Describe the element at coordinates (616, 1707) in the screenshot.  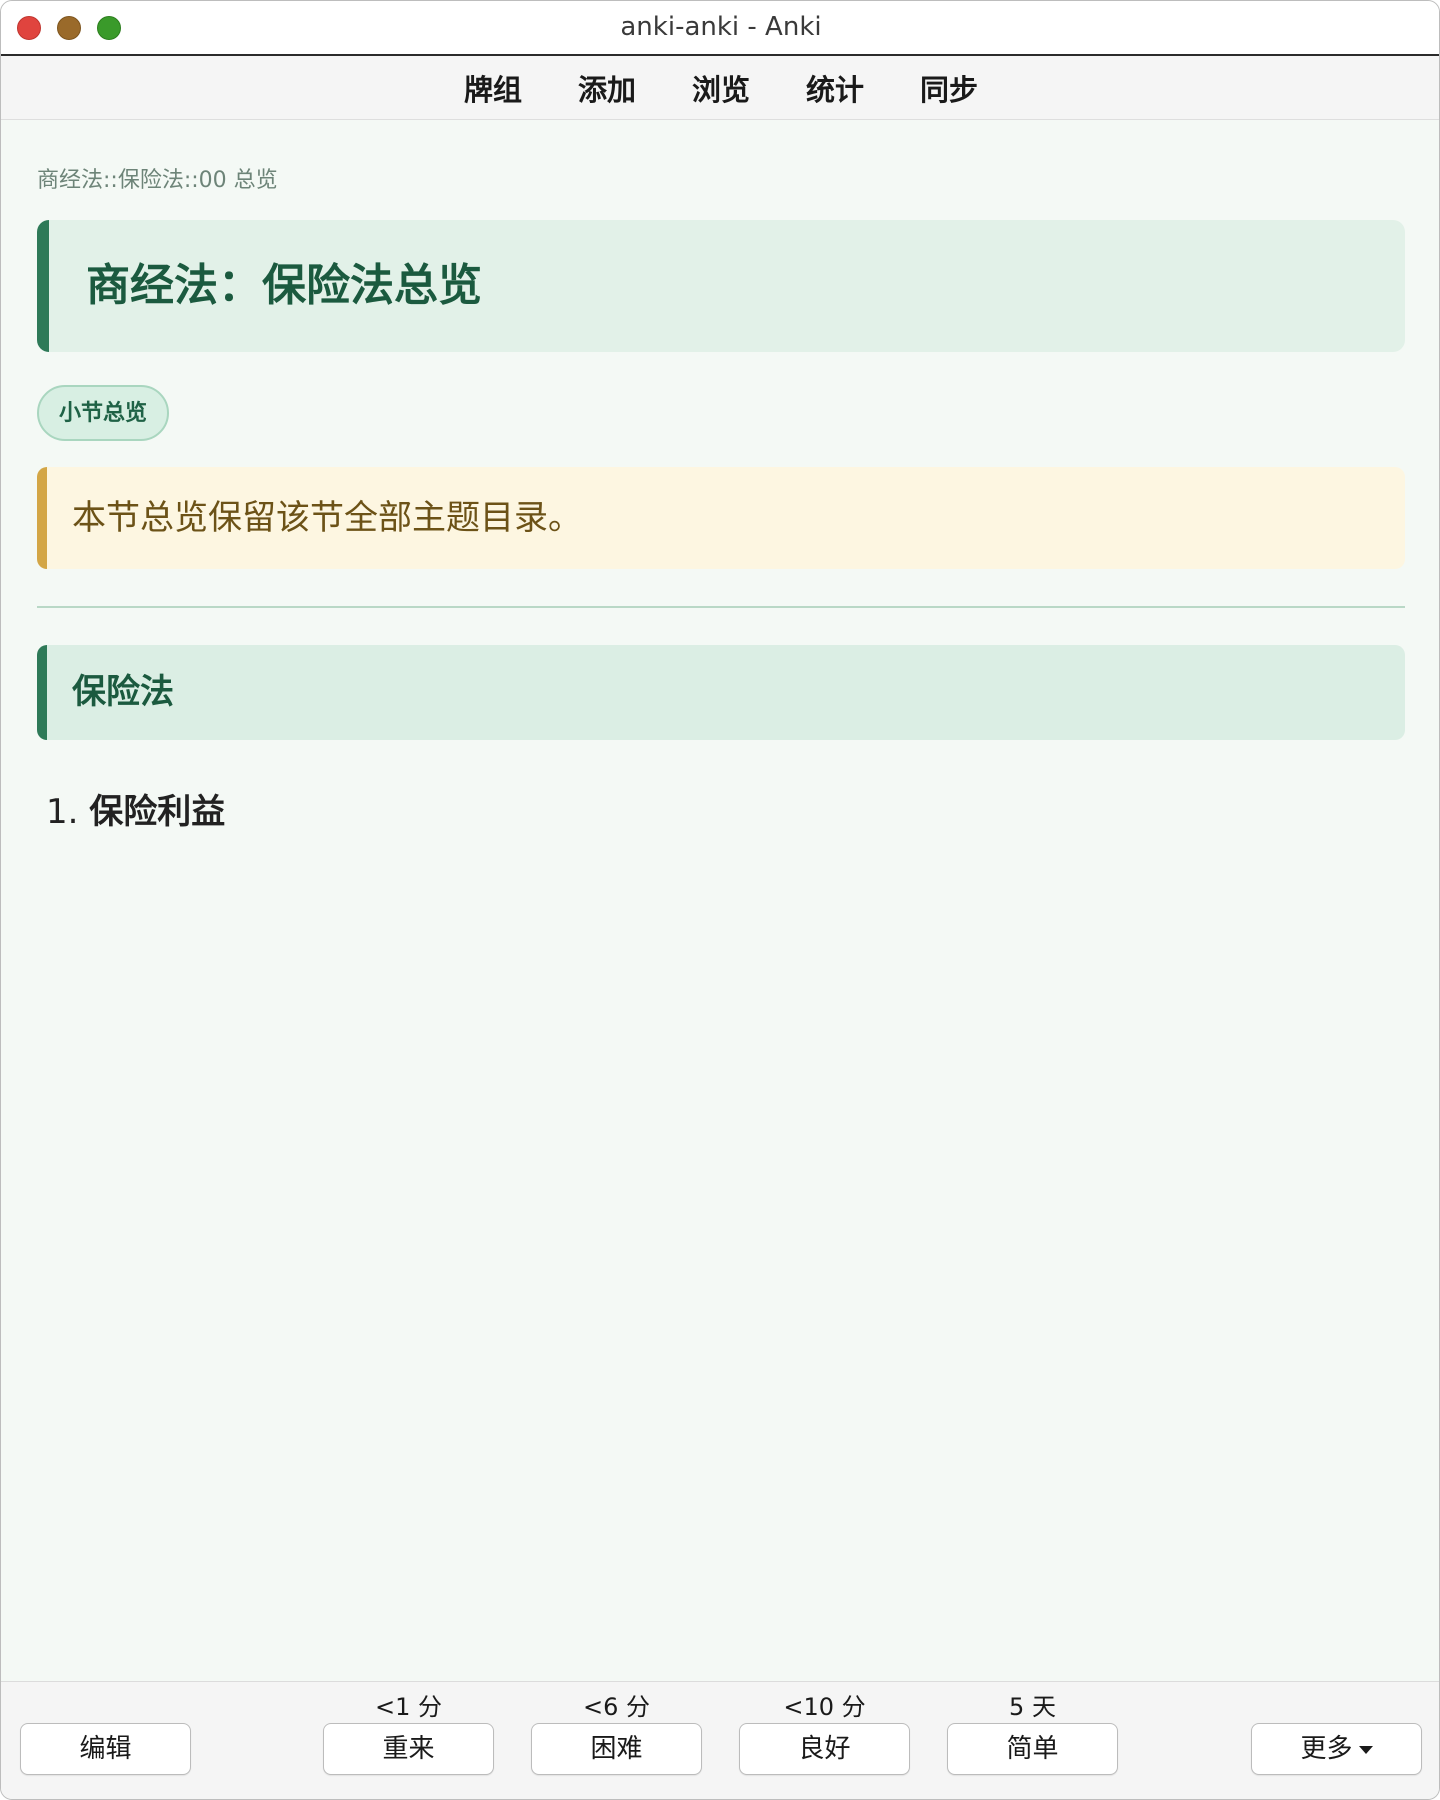
I see `hard-interval: <6 分` at that location.